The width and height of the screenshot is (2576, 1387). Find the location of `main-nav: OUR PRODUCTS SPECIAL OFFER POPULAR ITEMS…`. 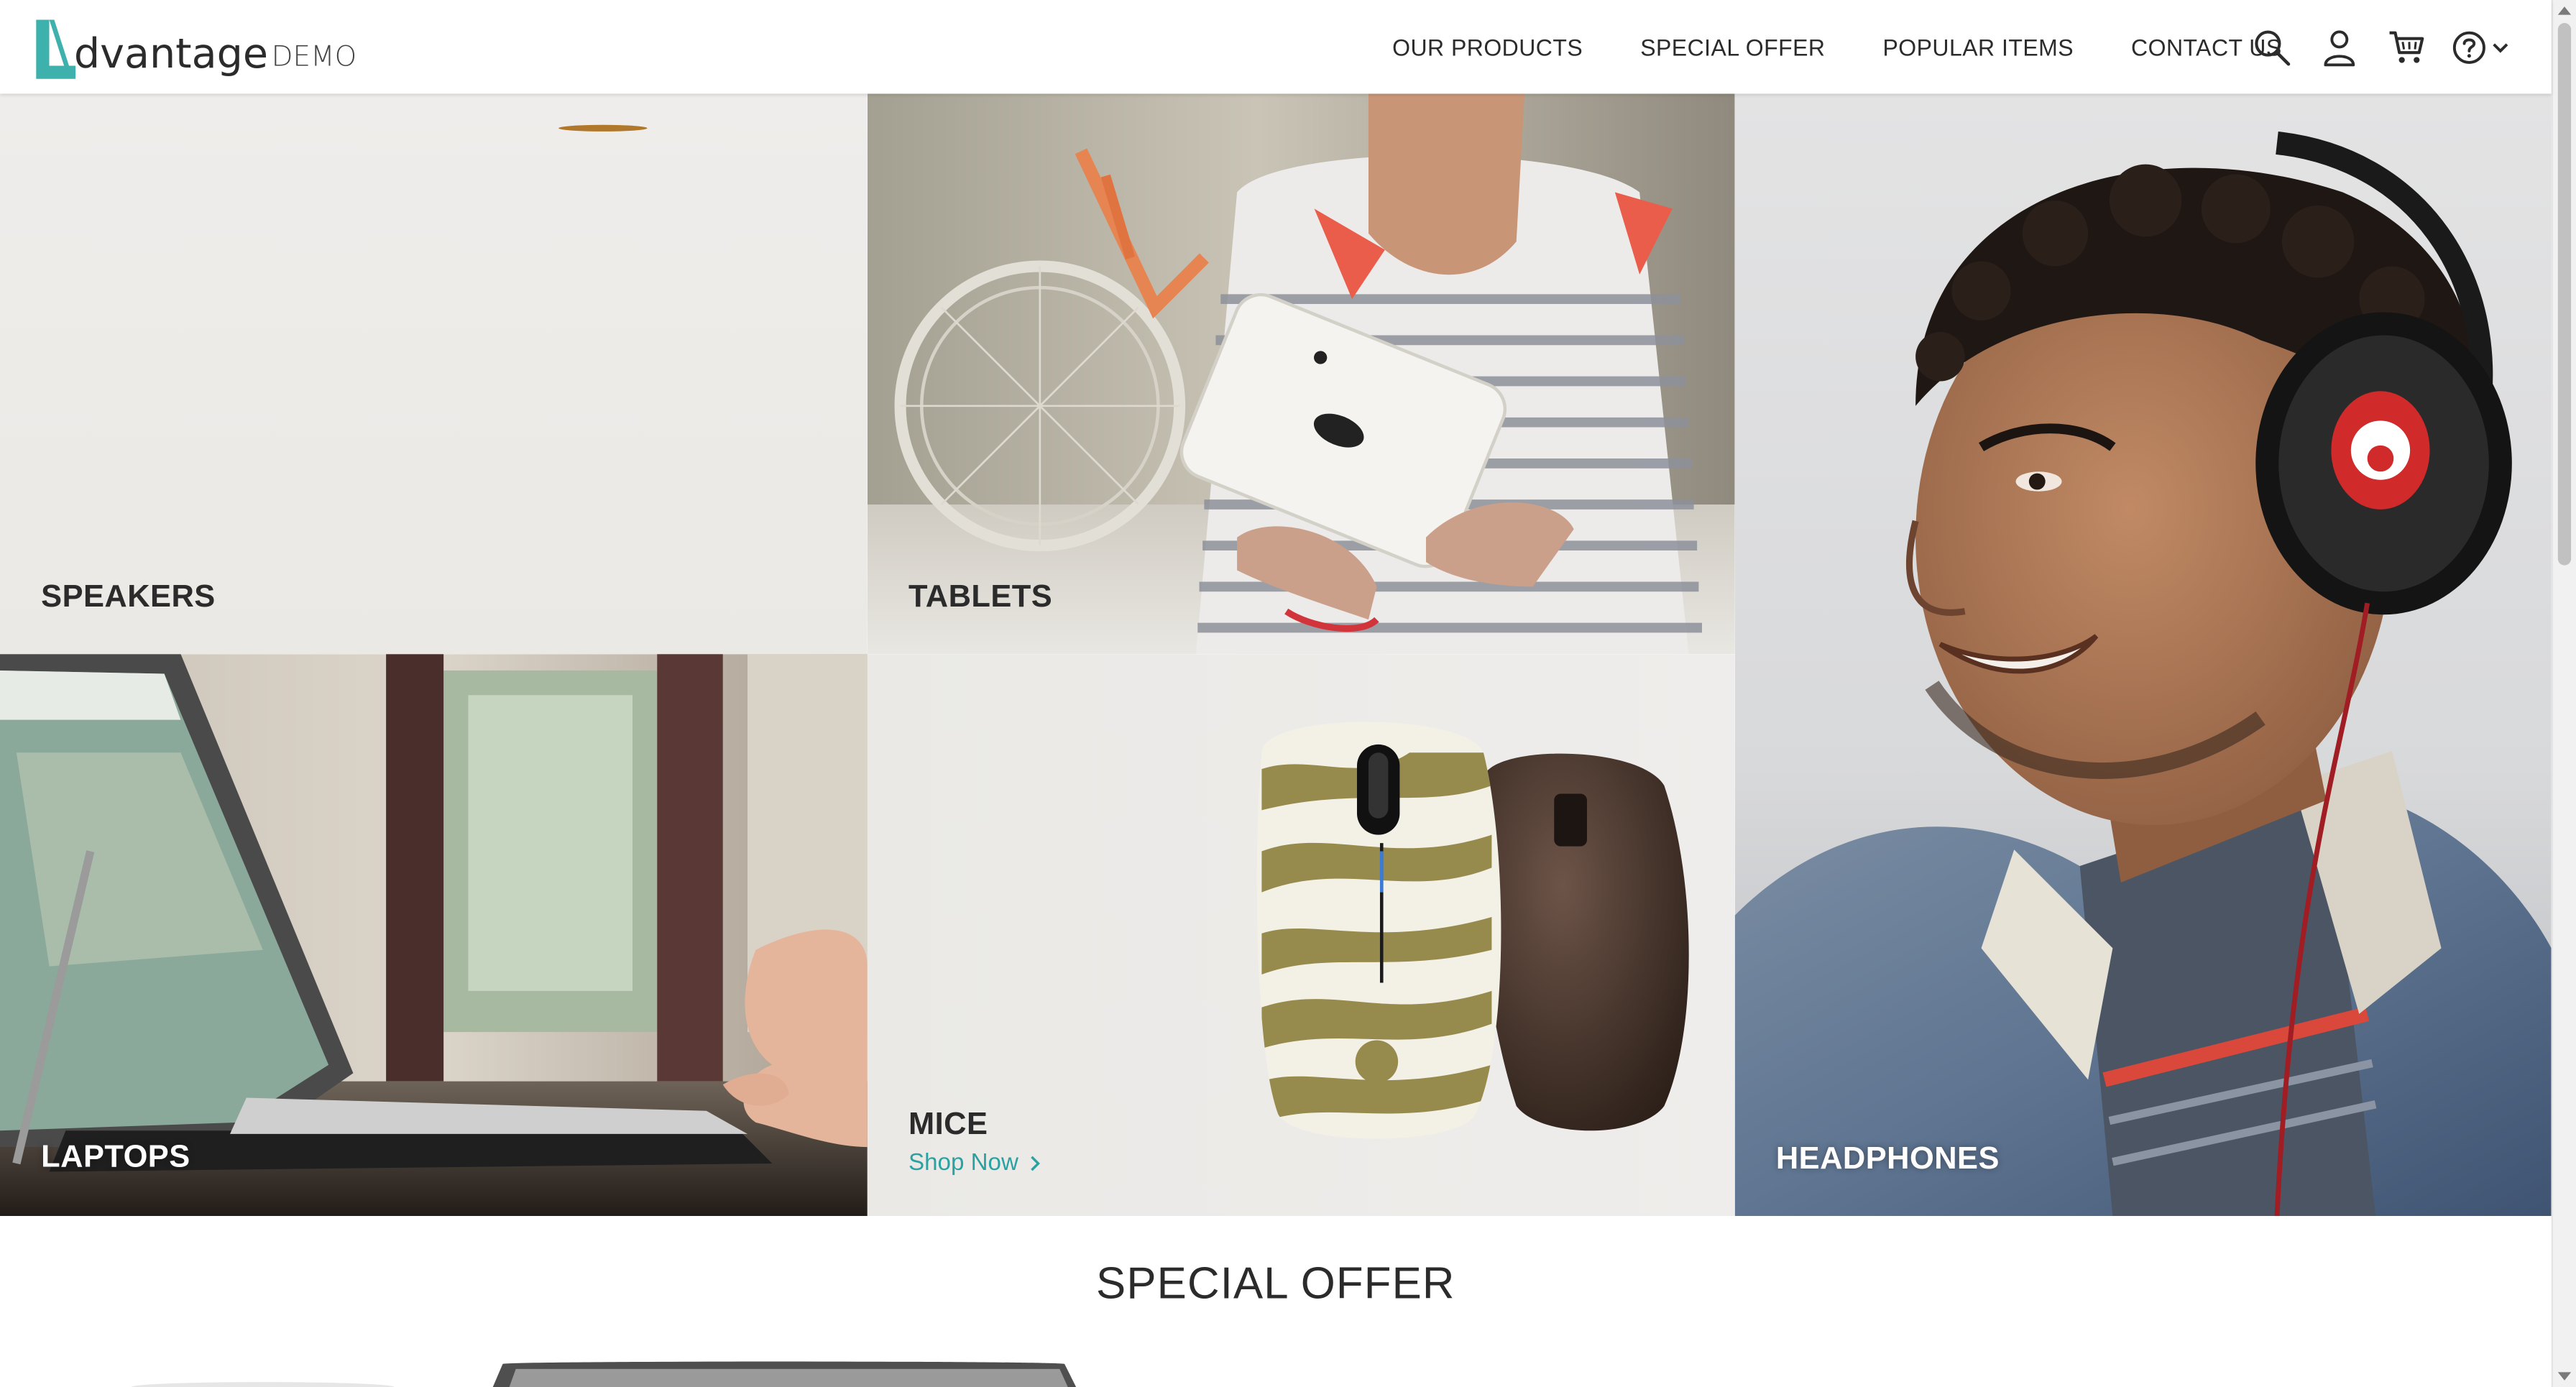

main-nav: OUR PRODUCTS SPECIAL OFFER POPULAR ITEMS… is located at coordinates (1837, 46).